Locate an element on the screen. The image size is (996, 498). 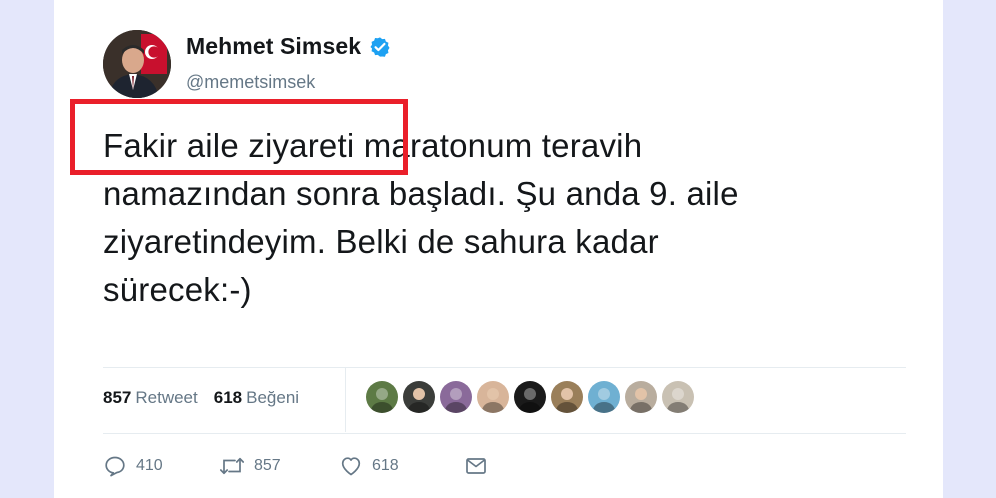
heart-icon is located at coordinates (351, 466).